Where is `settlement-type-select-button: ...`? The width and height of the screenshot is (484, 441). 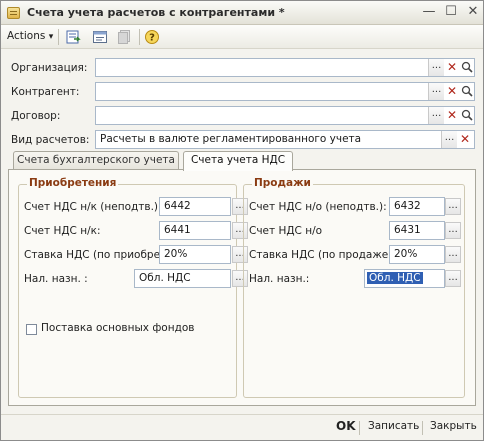
settlement-type-select-button: ... is located at coordinates (449, 139).